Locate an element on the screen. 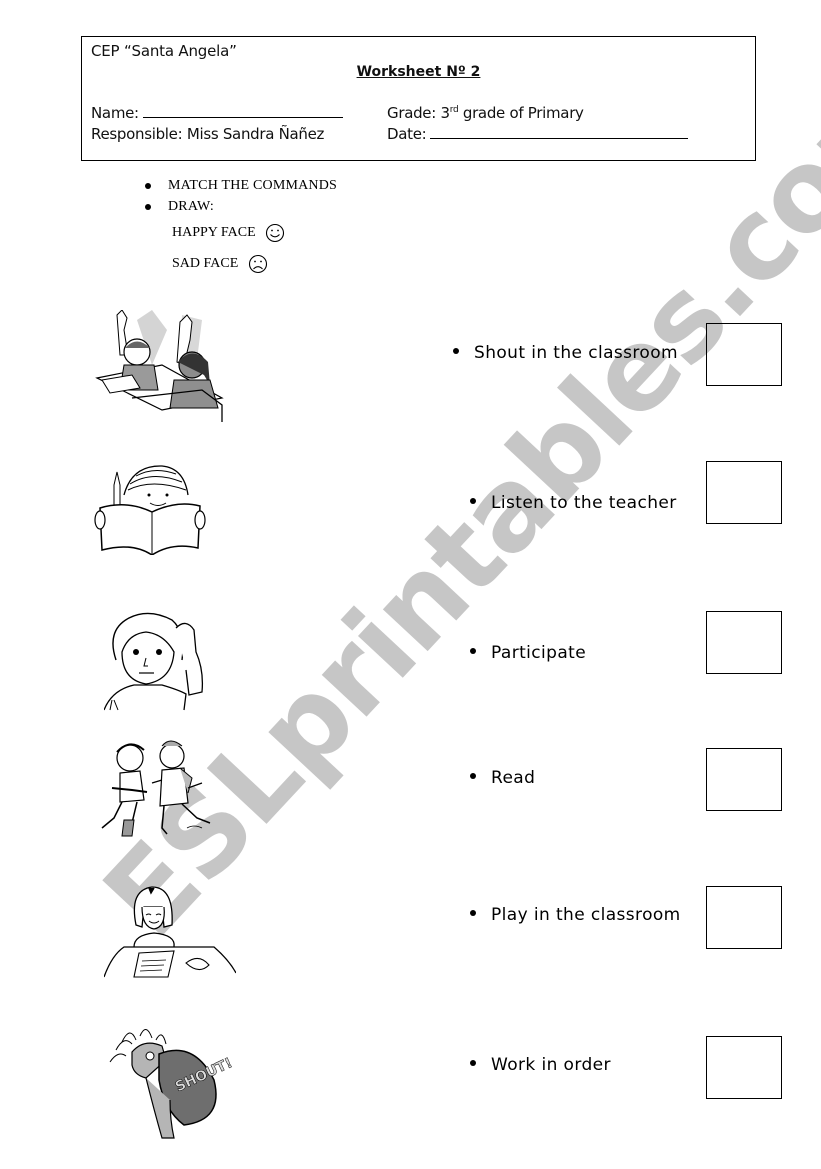 The height and width of the screenshot is (1169, 821). instruction-text: DRAW: is located at coordinates (191, 206).